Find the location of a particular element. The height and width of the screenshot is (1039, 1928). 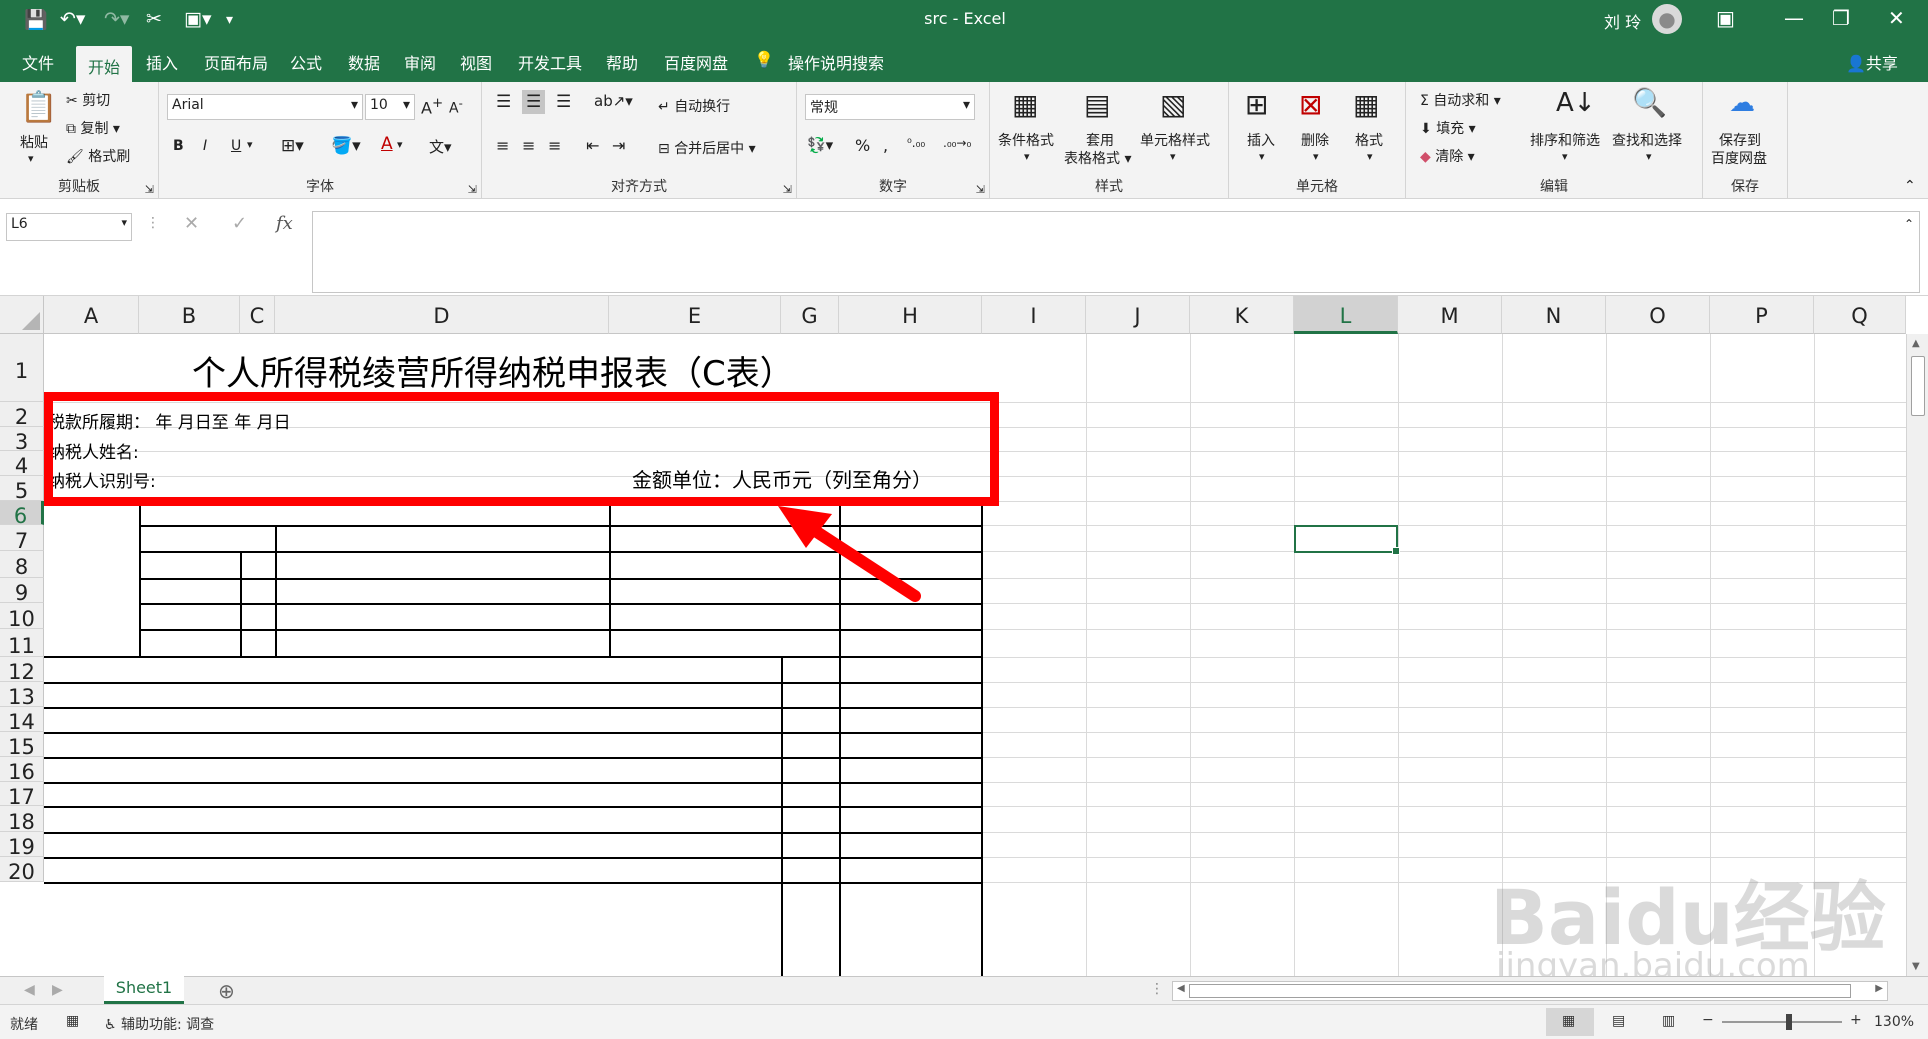

table-format-icon: ▤ is located at coordinates (1097, 104).